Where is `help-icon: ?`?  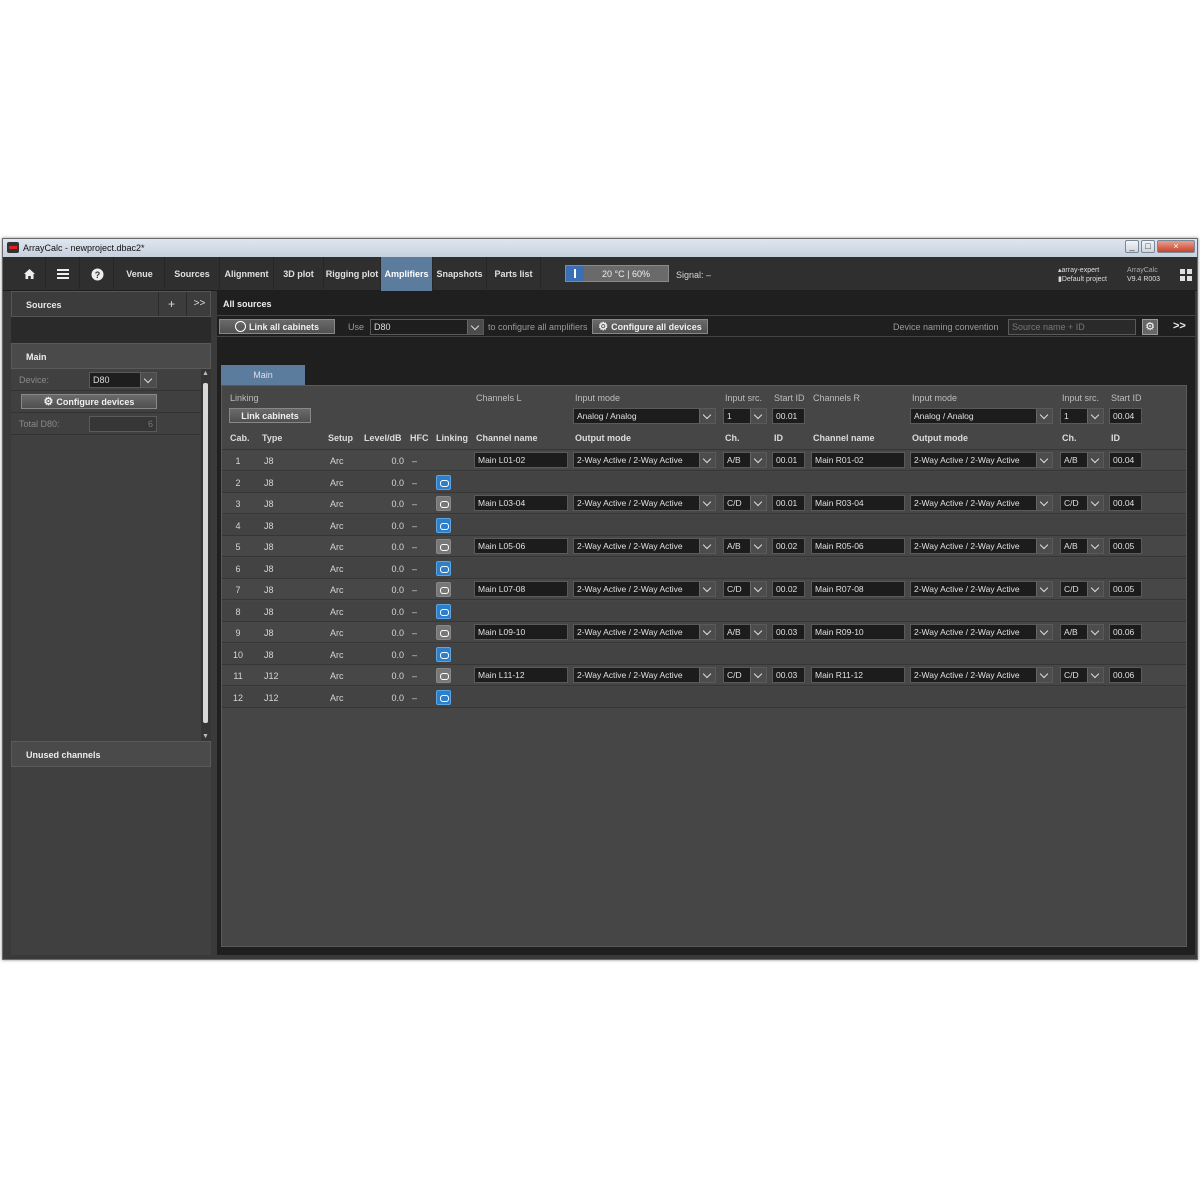 help-icon: ? is located at coordinates (97, 274).